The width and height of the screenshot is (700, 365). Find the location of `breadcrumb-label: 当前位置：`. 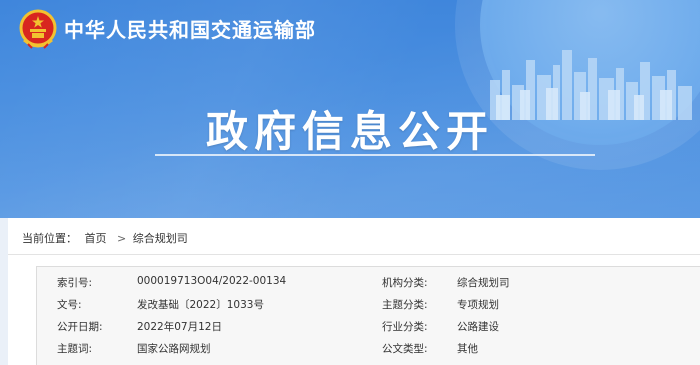

breadcrumb-label: 当前位置： is located at coordinates (49, 238).